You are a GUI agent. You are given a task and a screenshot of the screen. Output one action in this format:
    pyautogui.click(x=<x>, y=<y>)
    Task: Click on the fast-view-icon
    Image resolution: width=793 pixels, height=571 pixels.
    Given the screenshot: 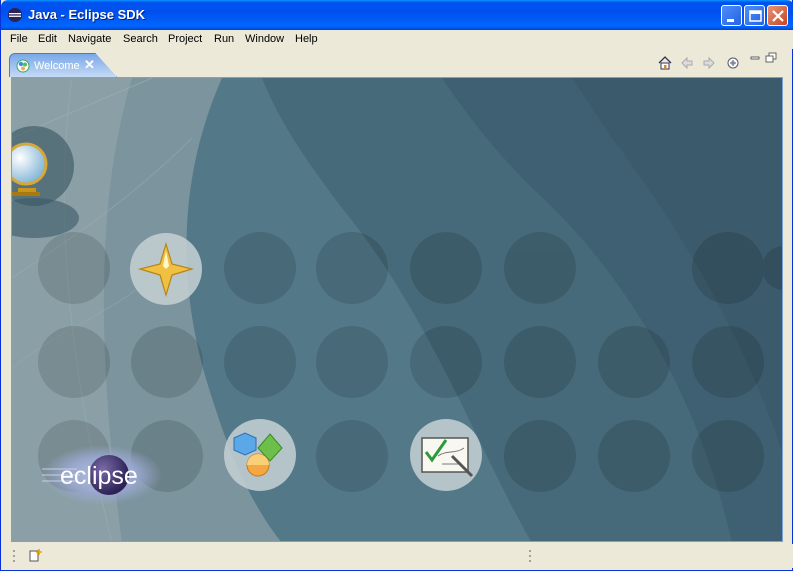 What is the action you would take?
    pyautogui.click(x=36, y=555)
    